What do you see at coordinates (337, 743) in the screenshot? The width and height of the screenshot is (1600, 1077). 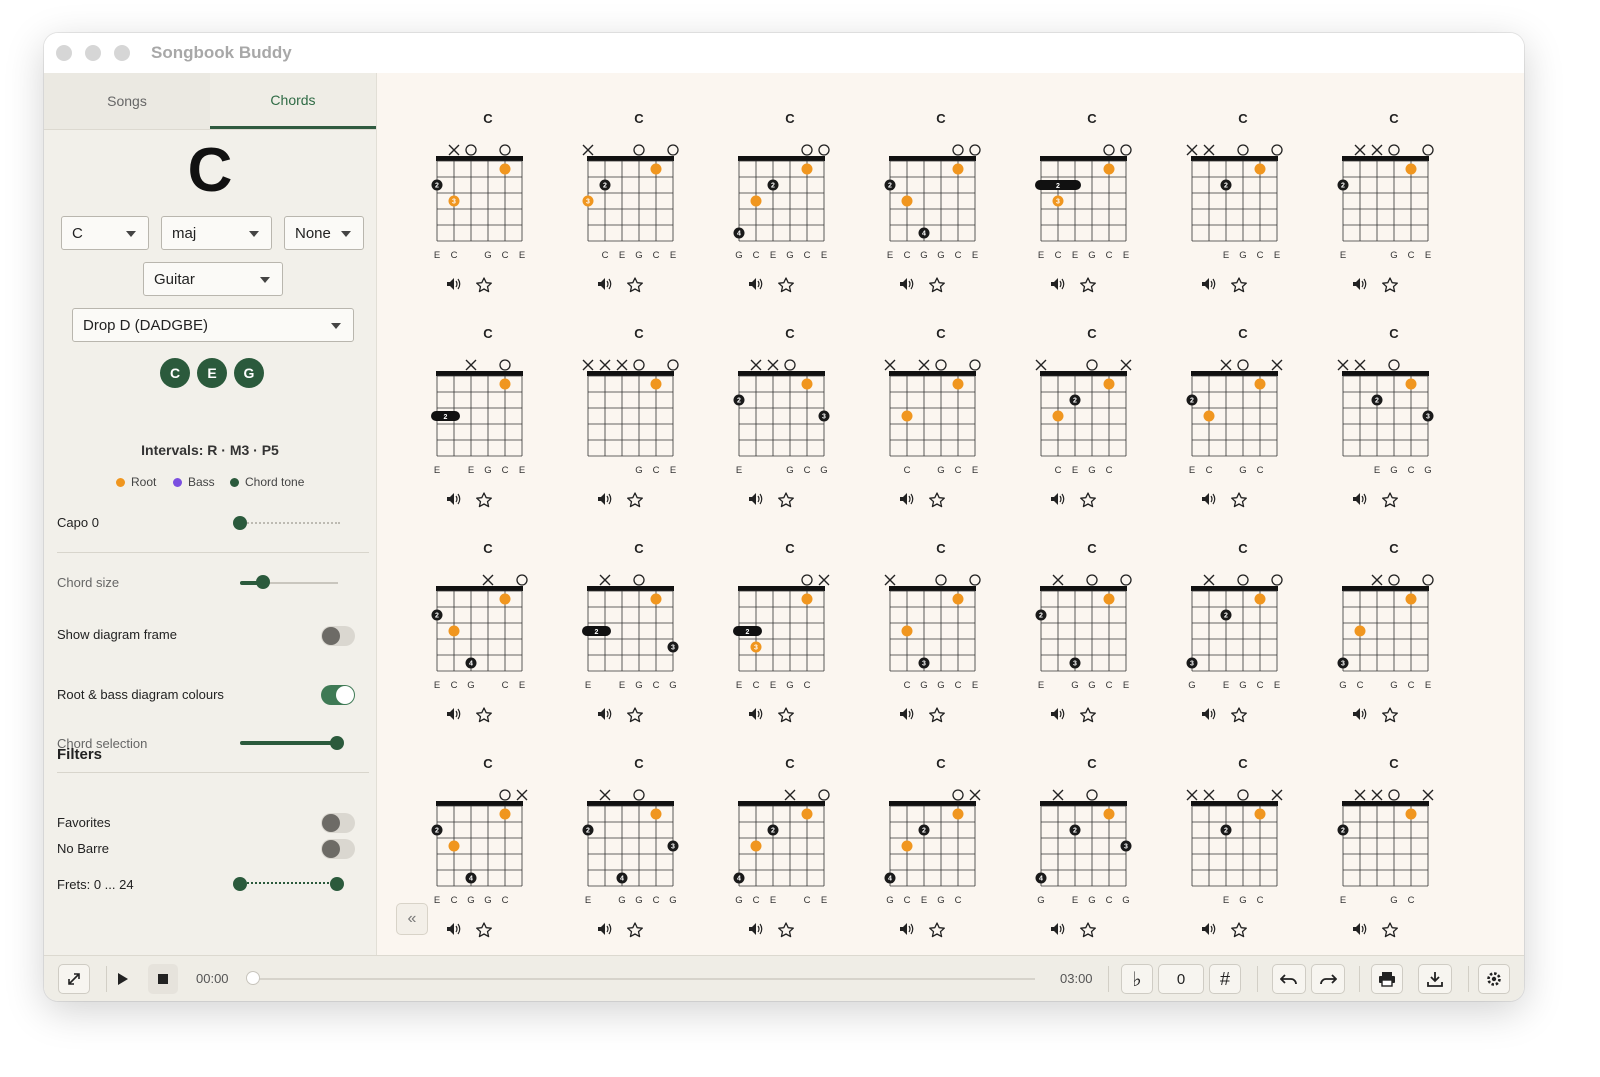 I see `chord-selection-knob` at bounding box center [337, 743].